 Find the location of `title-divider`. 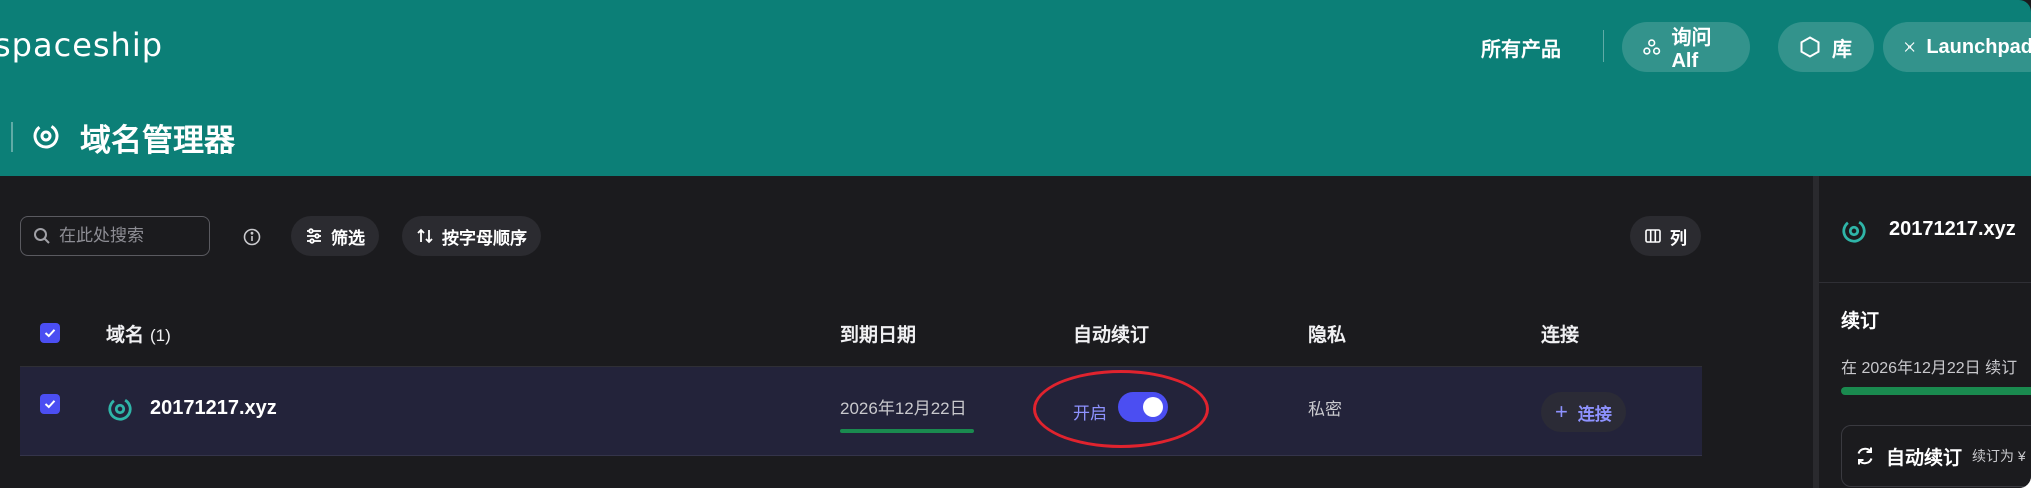

title-divider is located at coordinates (12, 137).